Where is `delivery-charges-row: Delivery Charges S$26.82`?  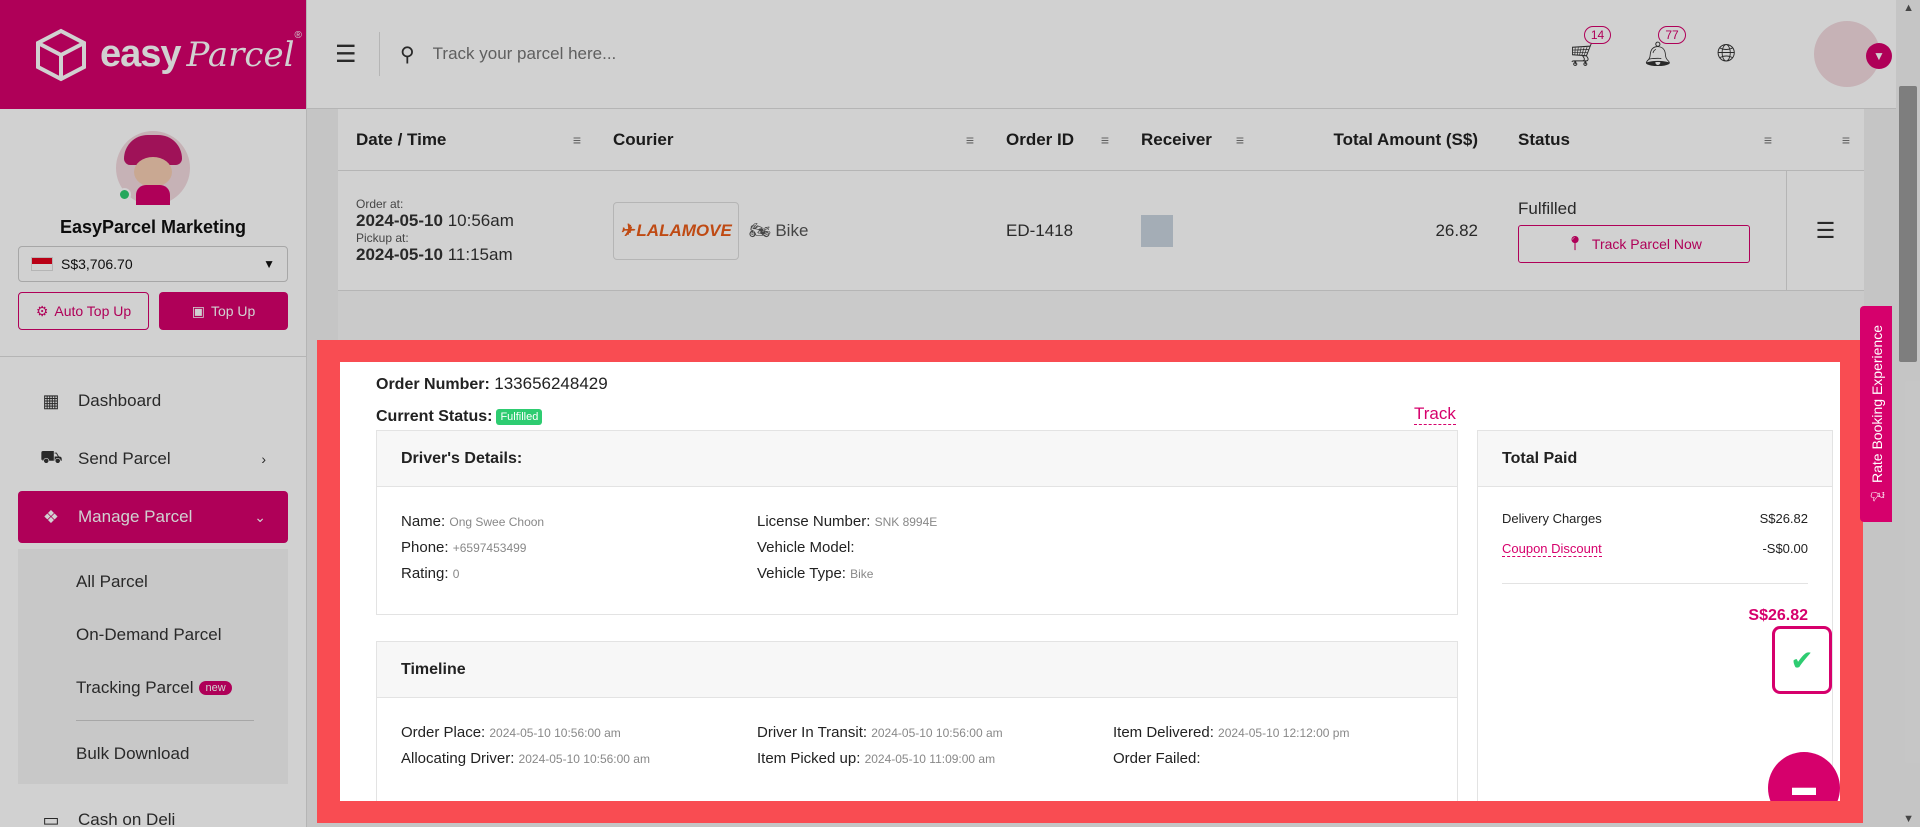 delivery-charges-row: Delivery Charges S$26.82 is located at coordinates (1655, 518).